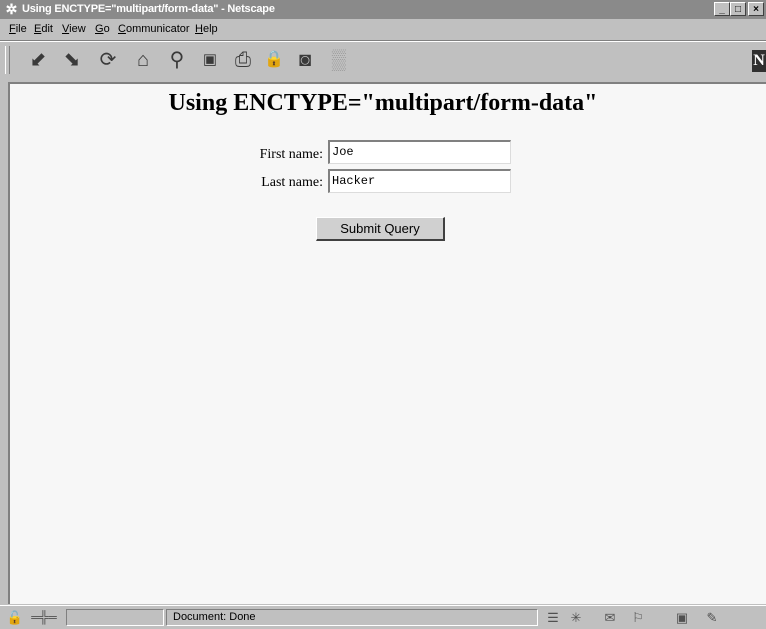 The image size is (766, 629). Describe the element at coordinates (419, 152) in the screenshot. I see `first-name-input: Joe` at that location.